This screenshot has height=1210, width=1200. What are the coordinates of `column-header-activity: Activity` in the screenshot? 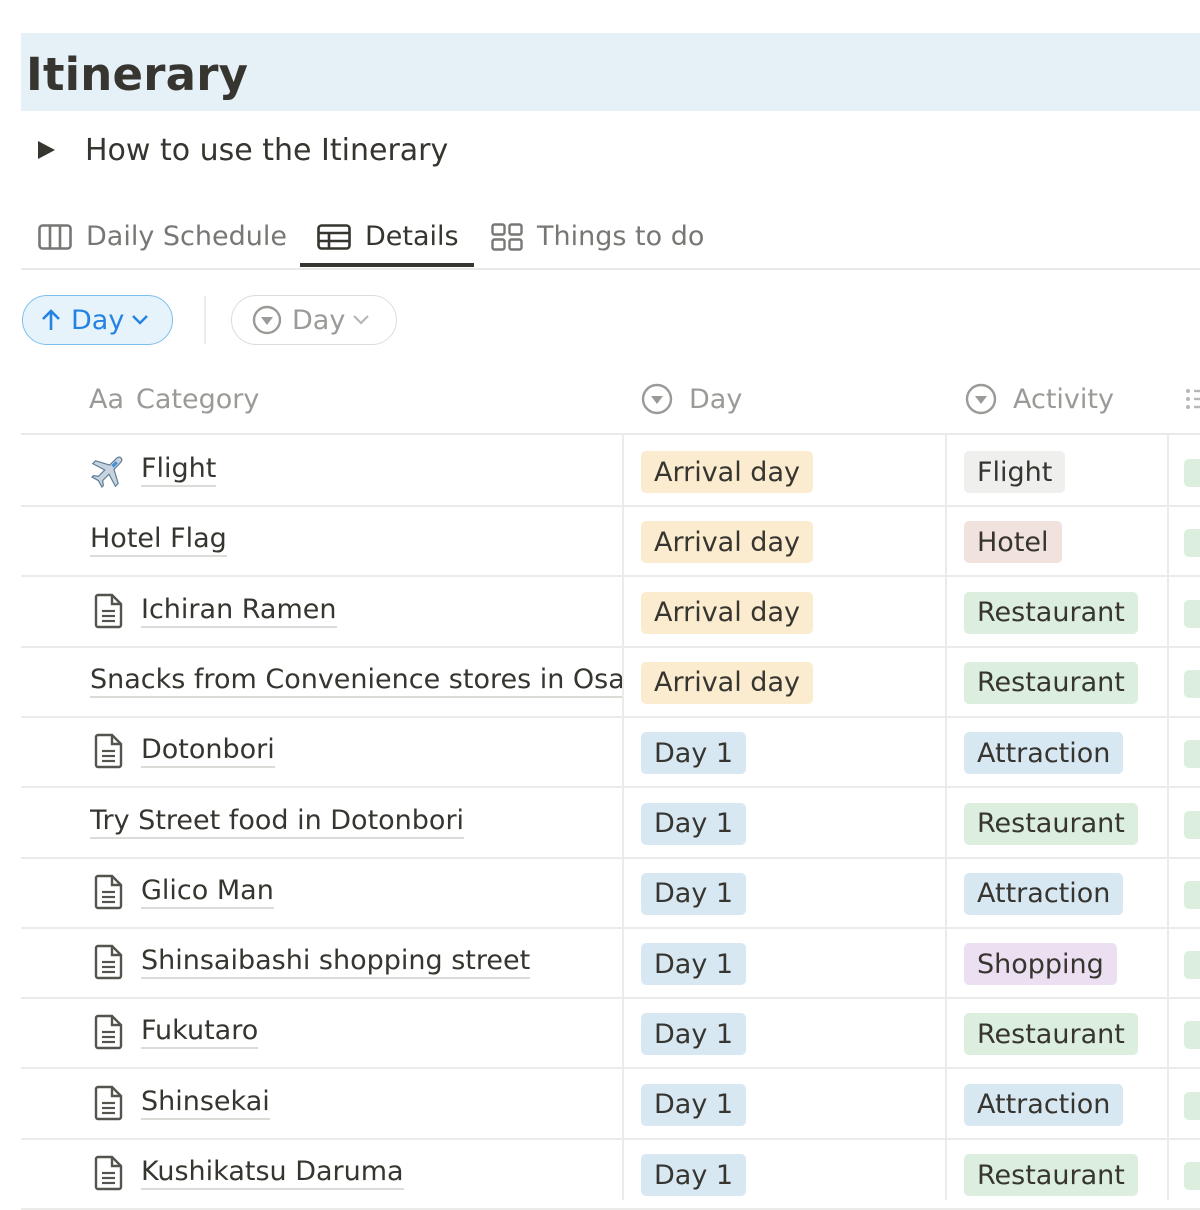 It's located at (1039, 399).